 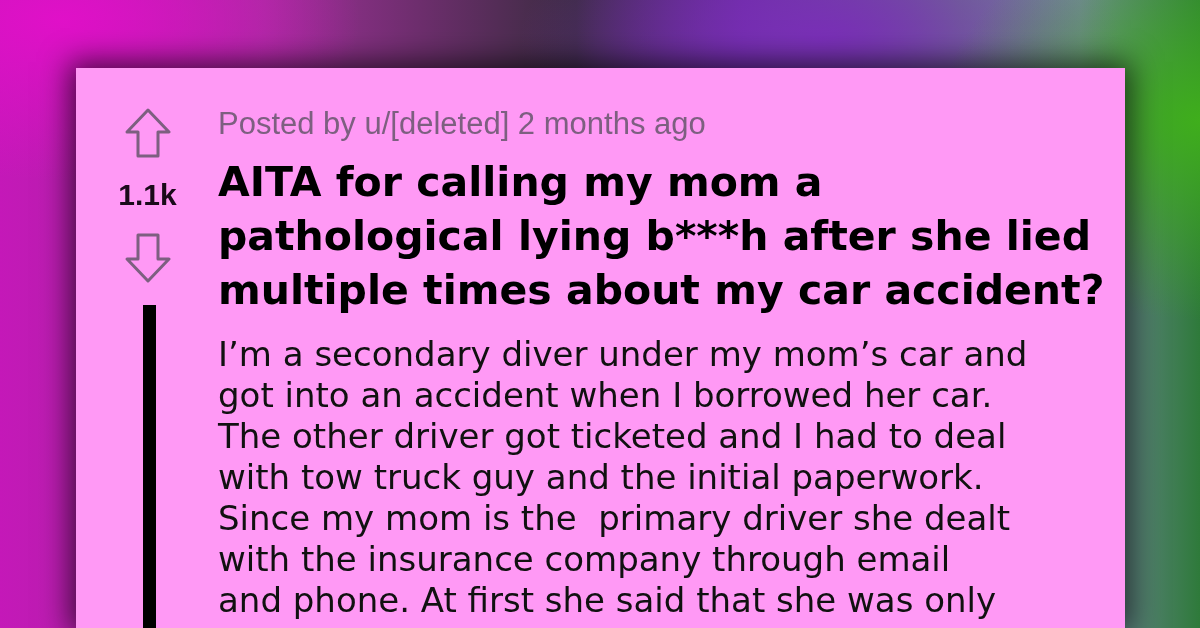 I want to click on downvote-arrow-icon, so click(x=147, y=258).